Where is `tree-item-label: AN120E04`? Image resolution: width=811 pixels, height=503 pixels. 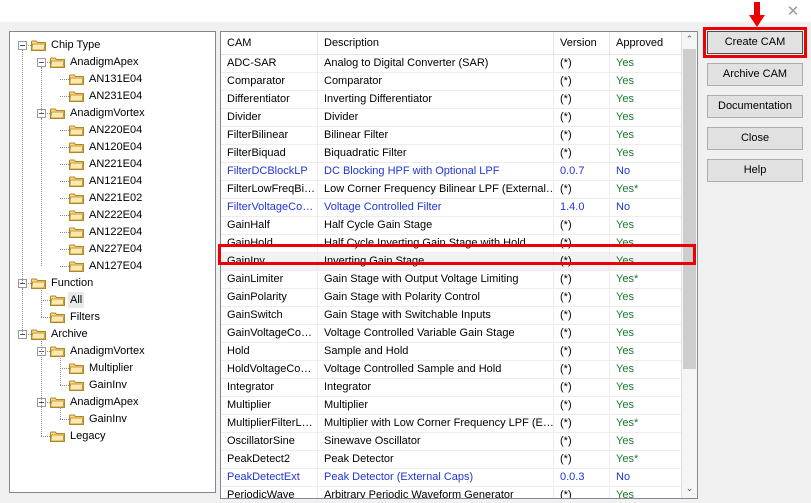 tree-item-label: AN120E04 is located at coordinates (116, 147).